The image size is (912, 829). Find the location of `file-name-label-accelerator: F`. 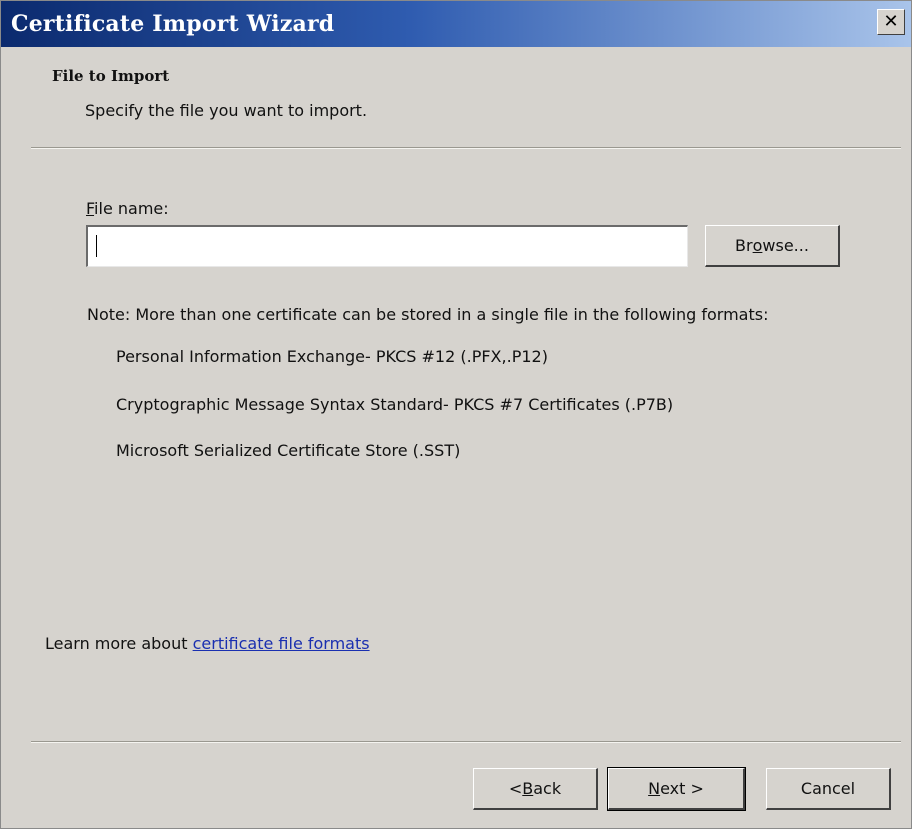

file-name-label-accelerator: F is located at coordinates (90, 208).